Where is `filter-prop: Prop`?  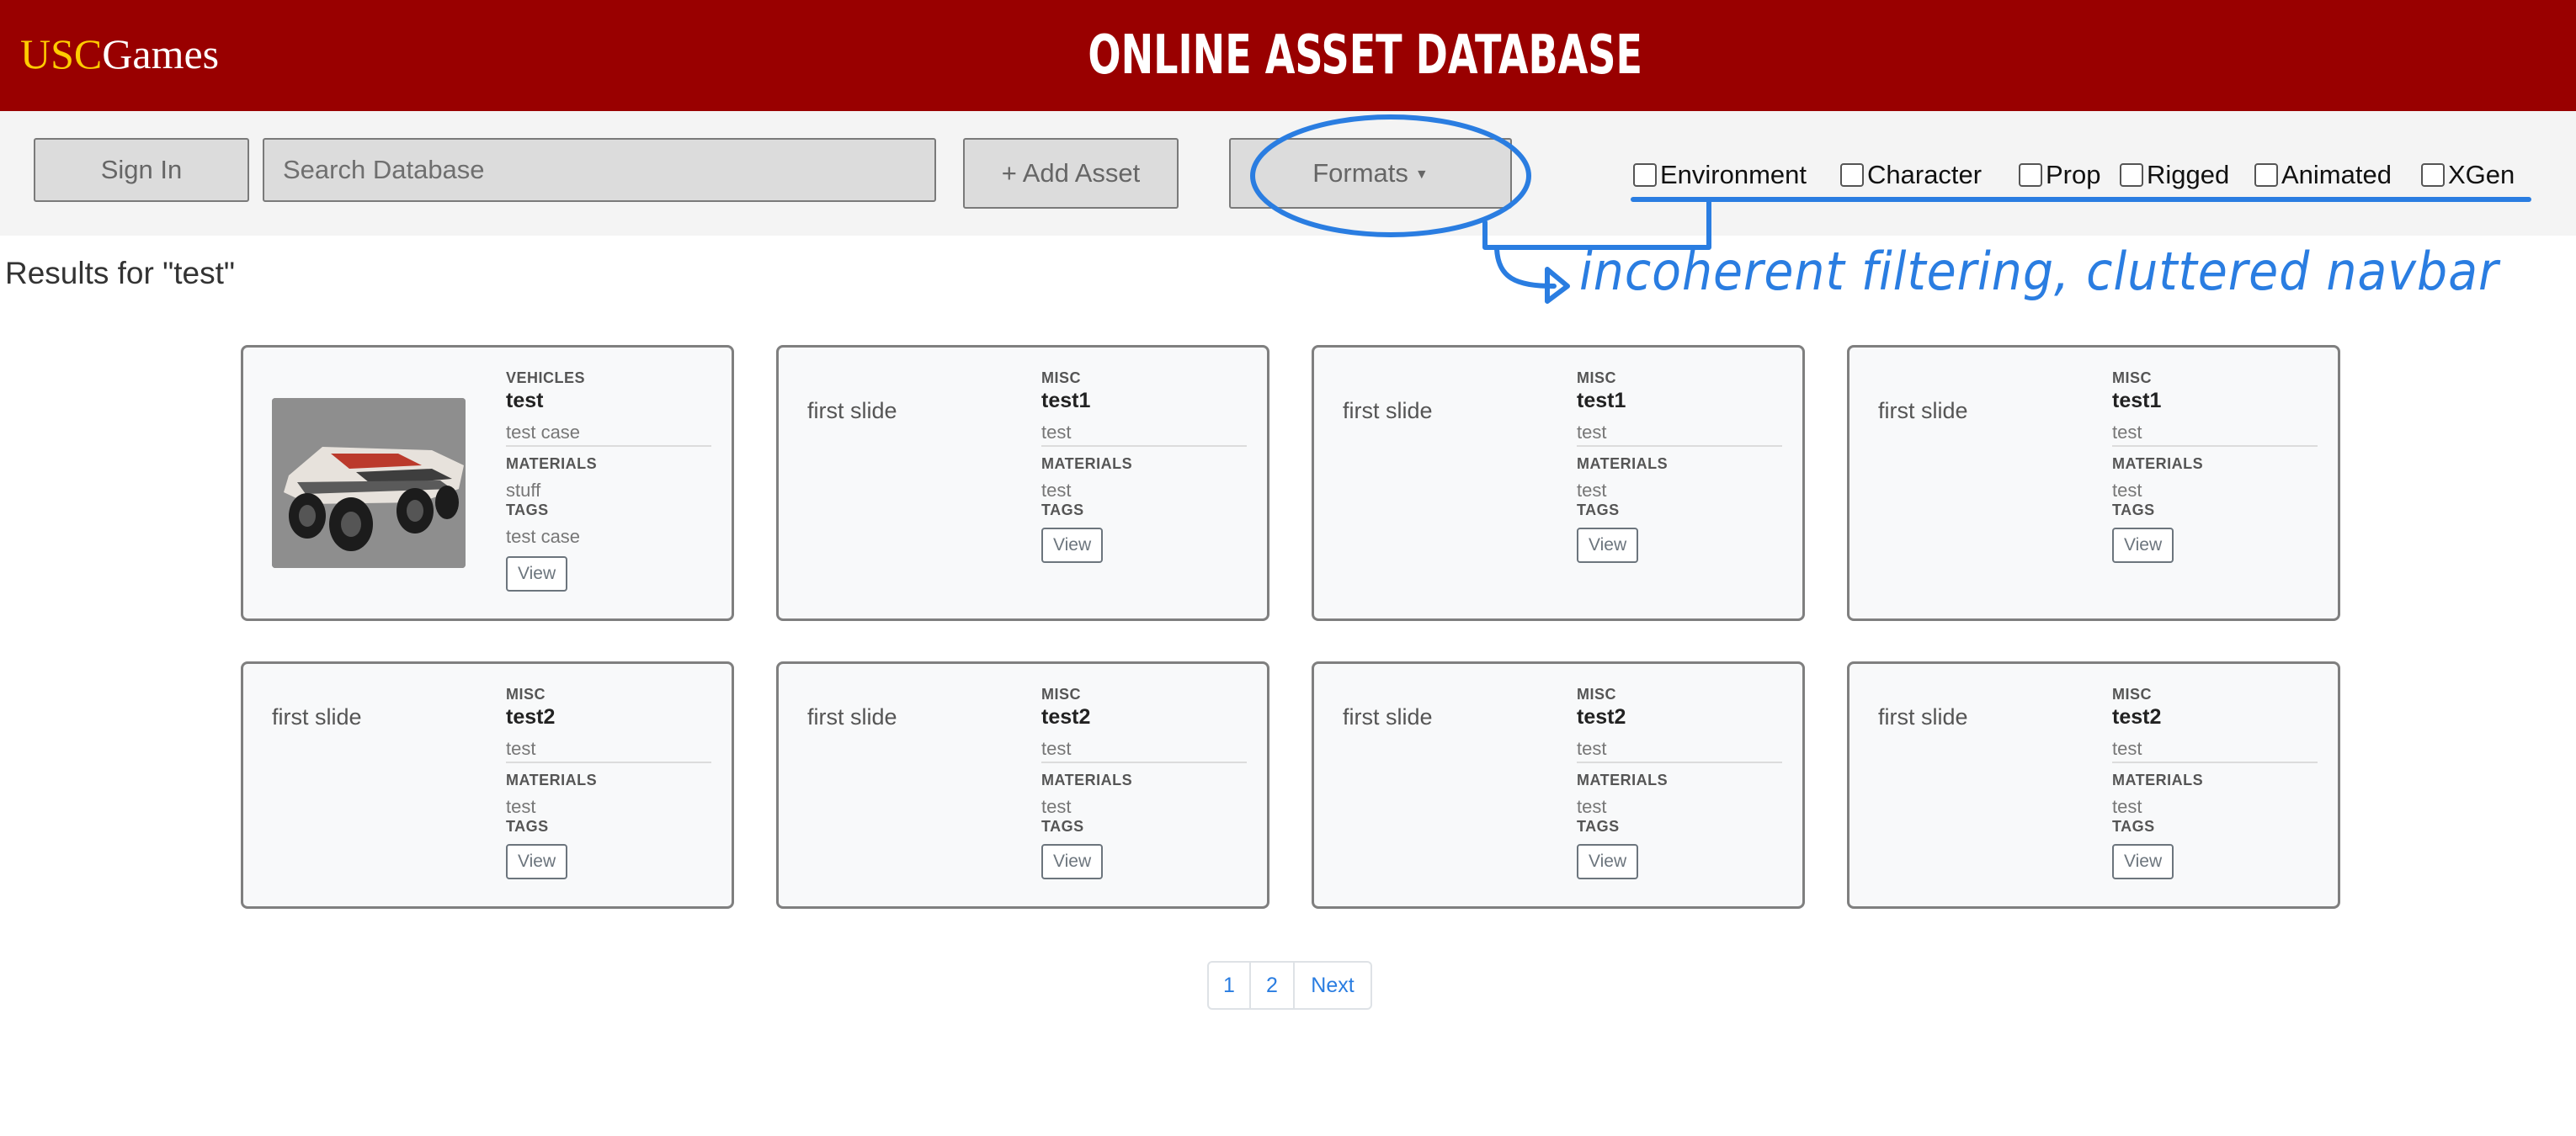
filter-prop: Prop is located at coordinates (2059, 175).